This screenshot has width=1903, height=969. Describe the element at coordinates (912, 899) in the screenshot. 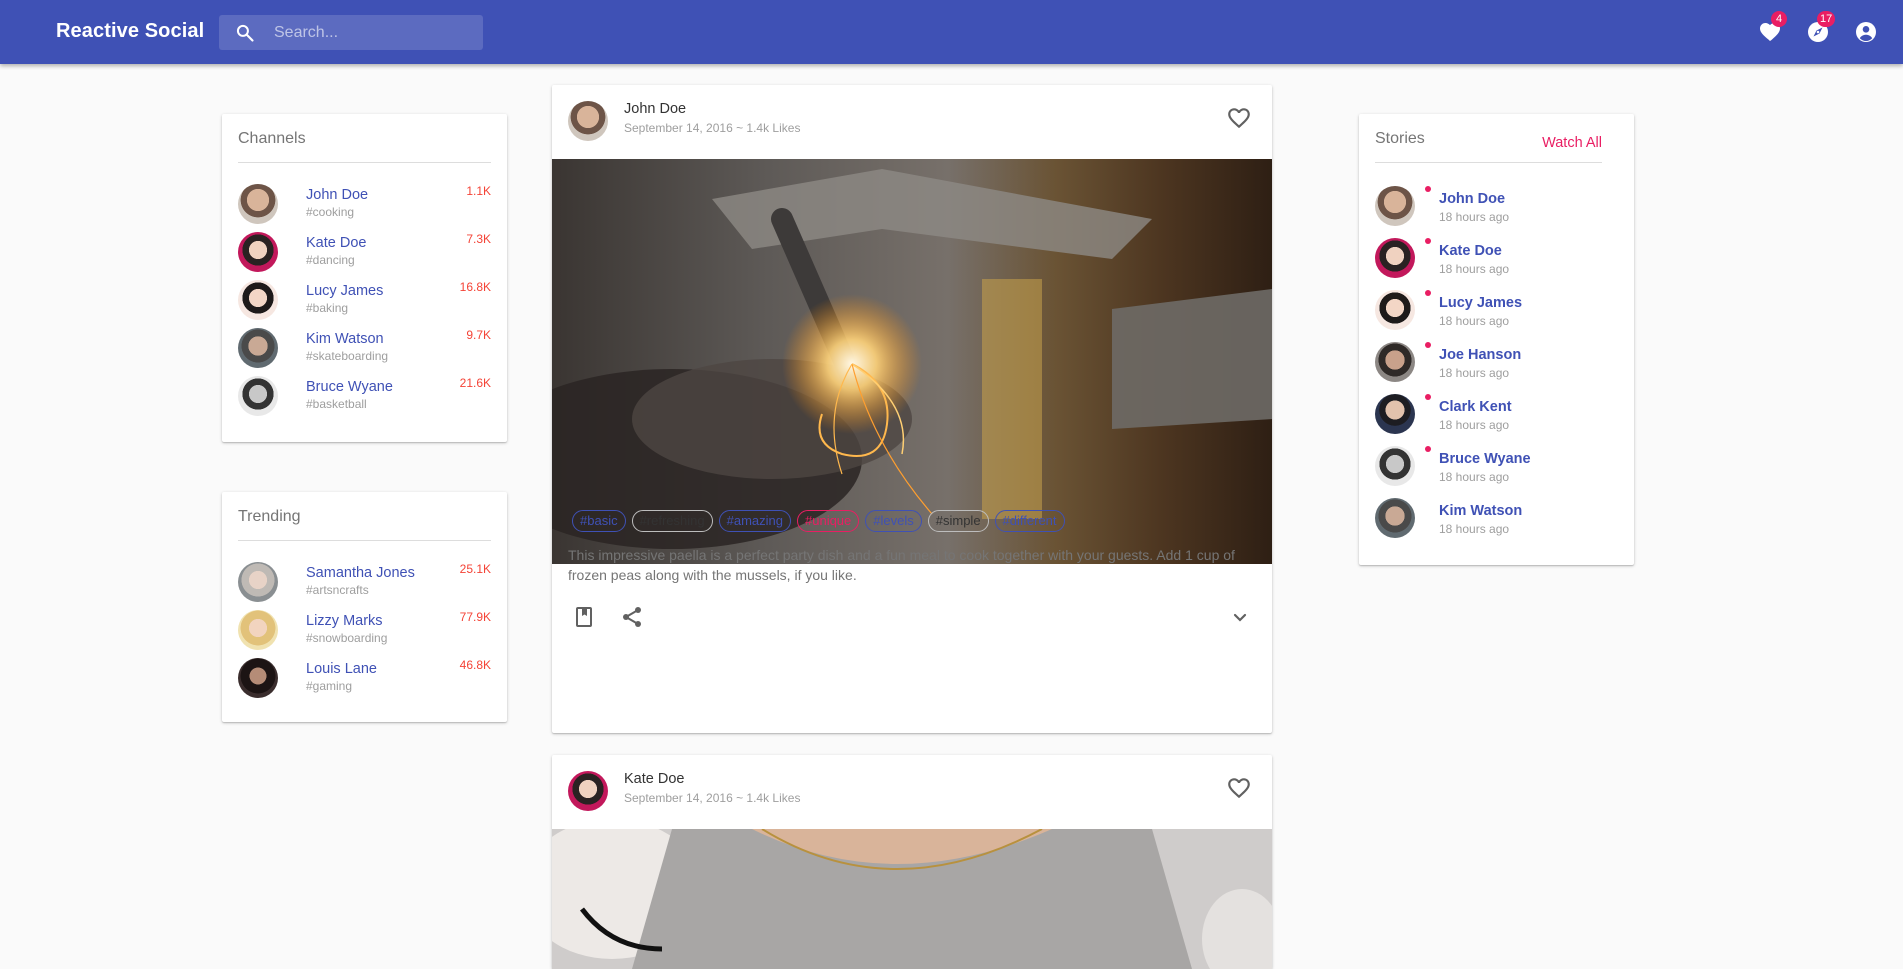

I see `post-image` at that location.